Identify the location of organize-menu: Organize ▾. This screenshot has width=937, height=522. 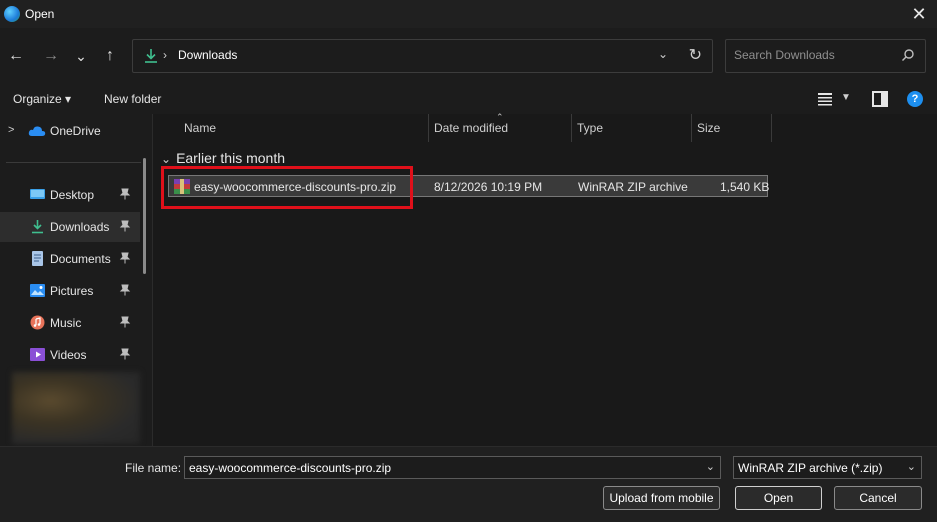
(42, 99).